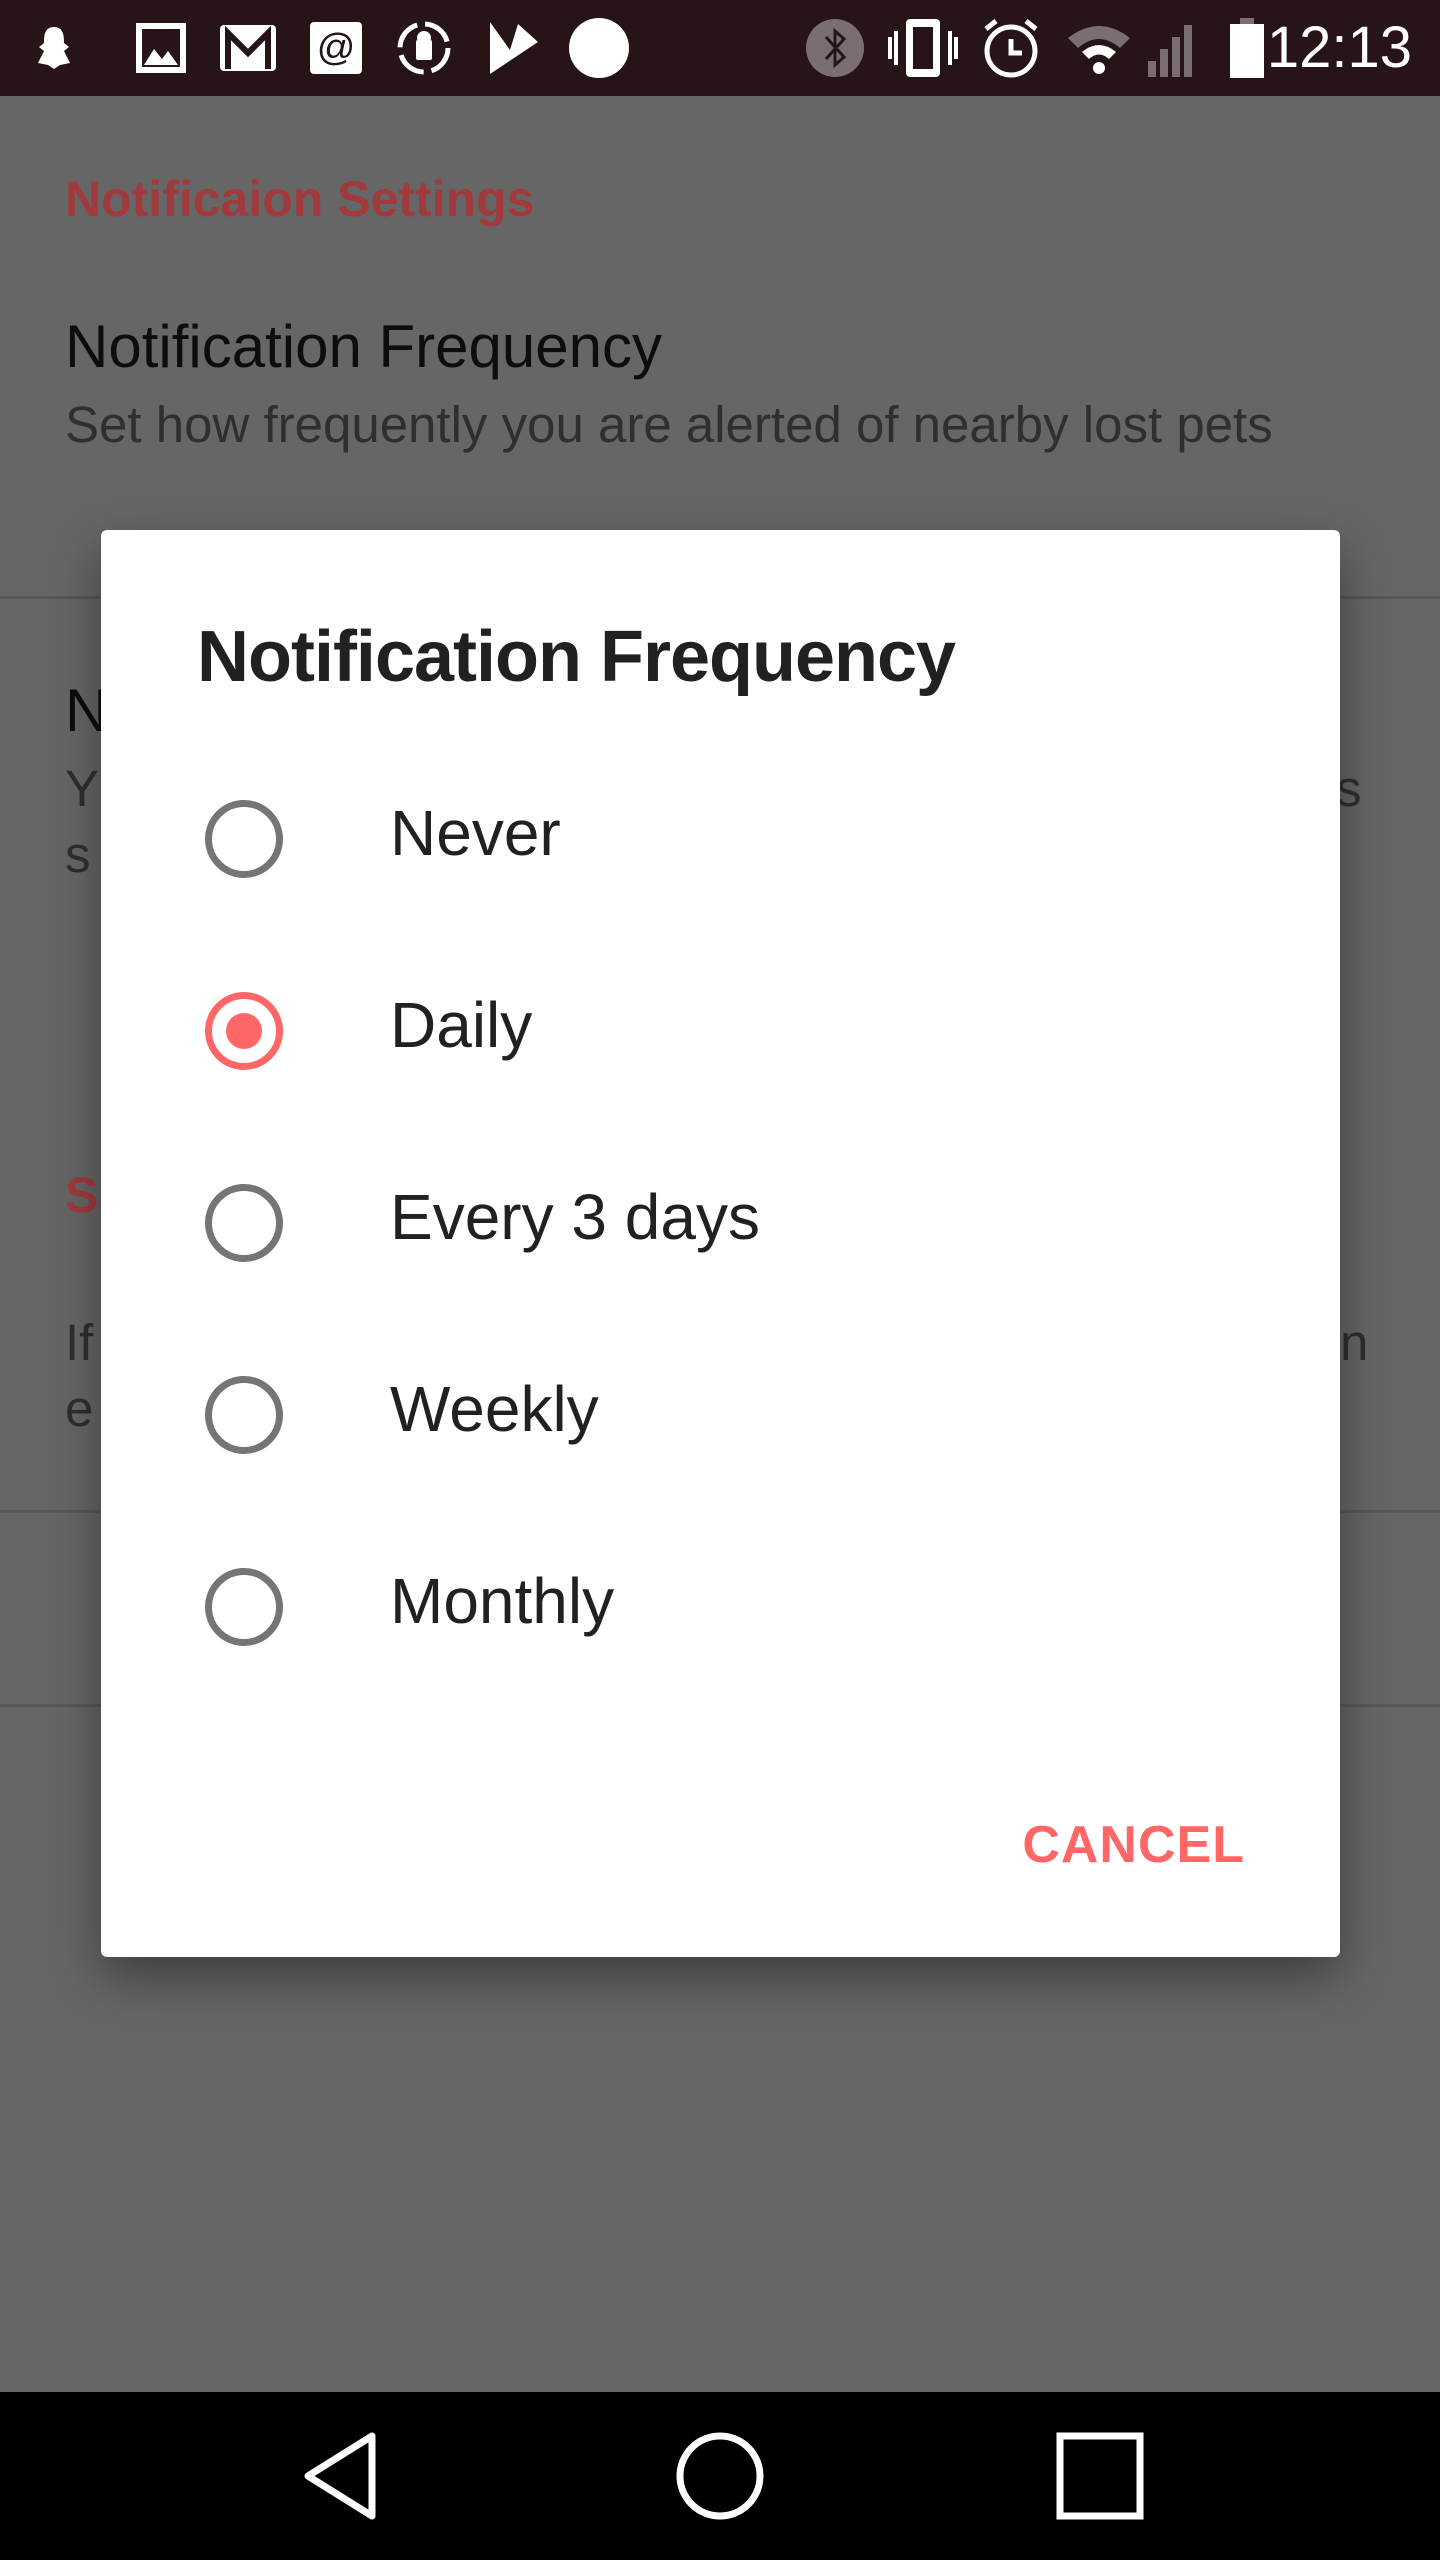 This screenshot has width=1440, height=2560. What do you see at coordinates (1011, 48) in the screenshot?
I see `alarm-icon` at bounding box center [1011, 48].